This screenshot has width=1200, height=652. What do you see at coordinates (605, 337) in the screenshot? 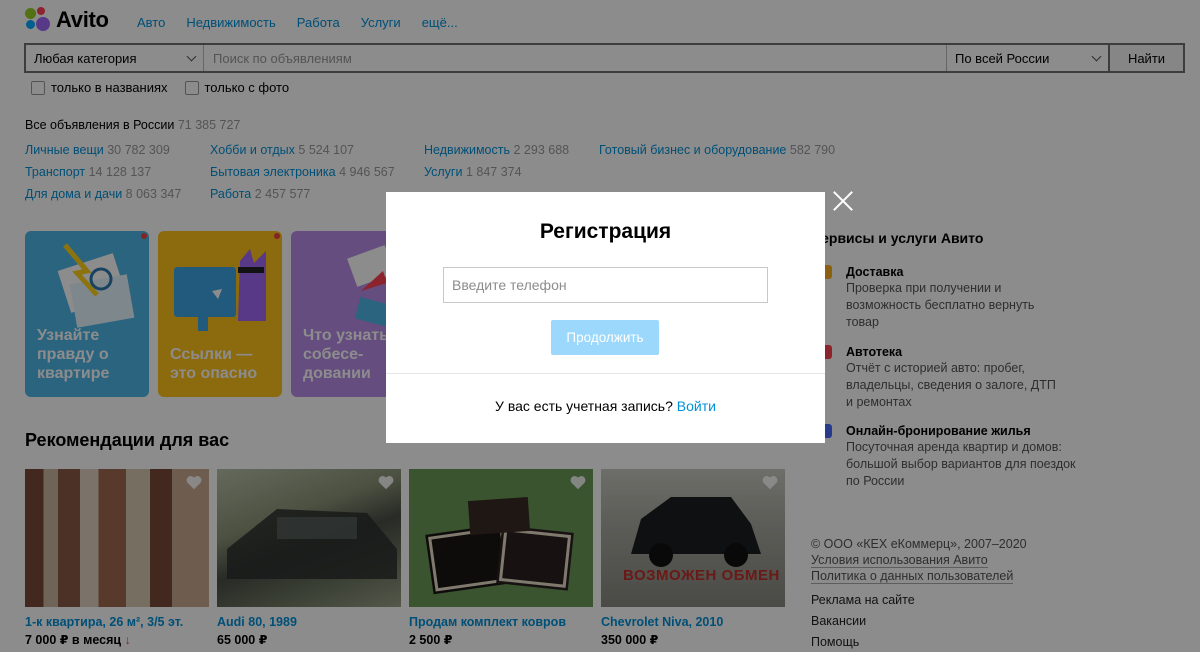
I see `continue-button: Продолжить` at bounding box center [605, 337].